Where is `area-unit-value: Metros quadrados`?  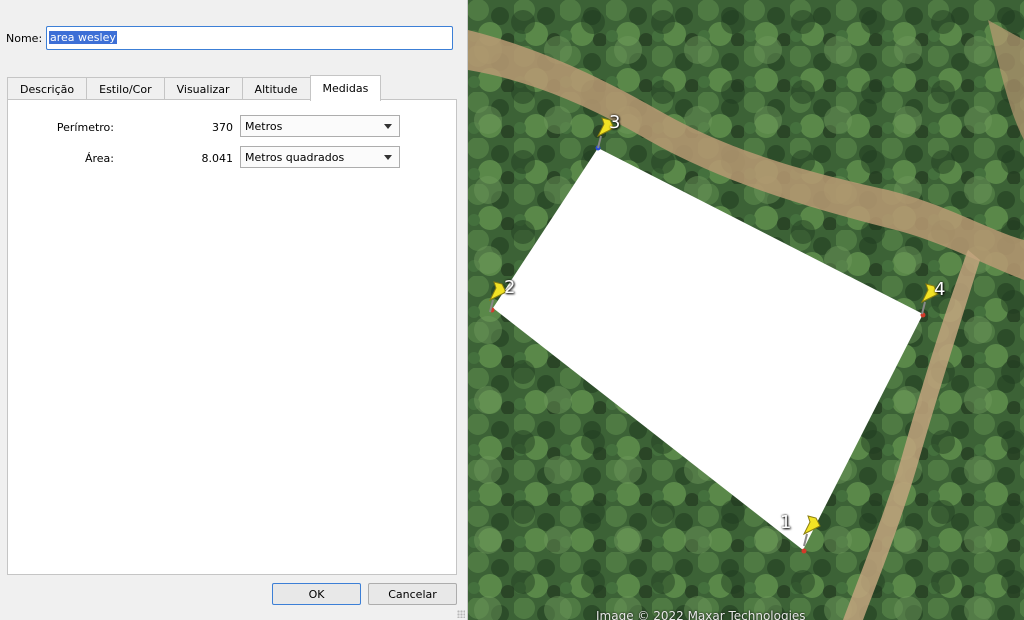
area-unit-value: Metros quadrados is located at coordinates (295, 157).